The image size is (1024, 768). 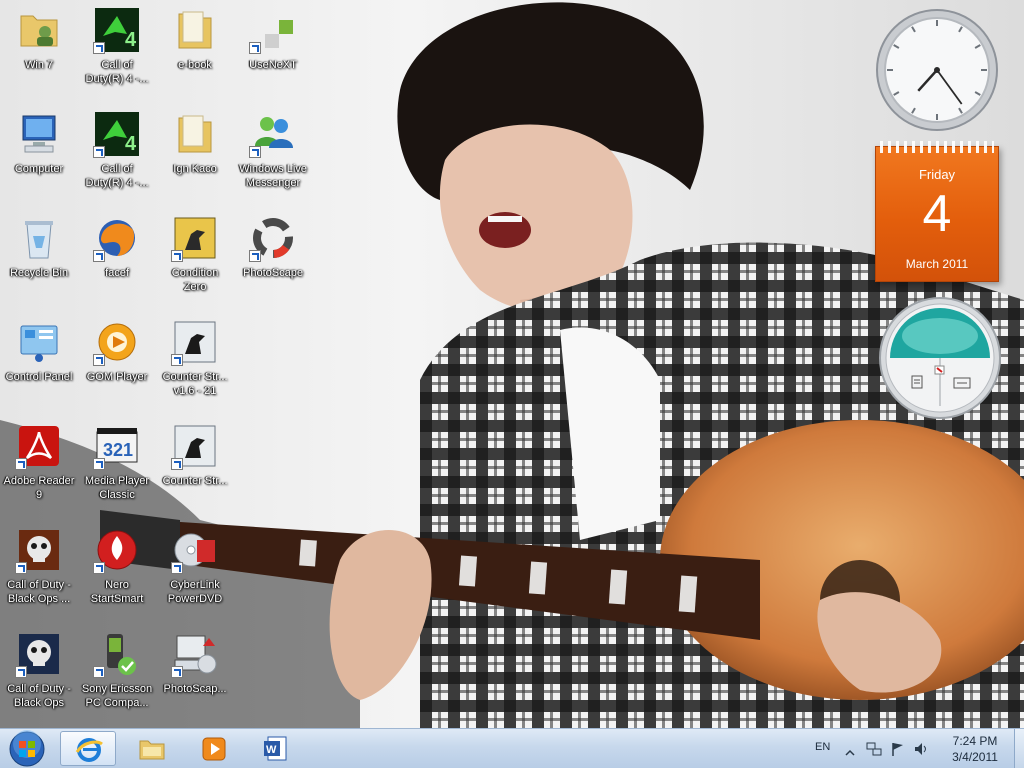 I want to click on nero-icon, so click(x=117, y=550).